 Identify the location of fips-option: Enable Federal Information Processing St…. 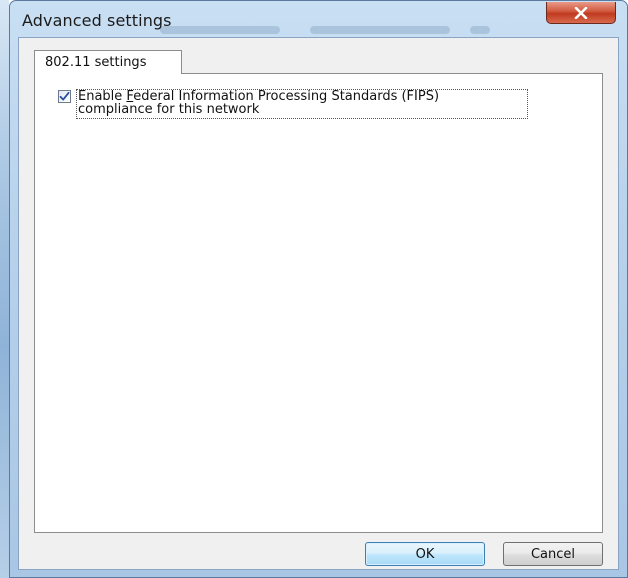
(293, 104).